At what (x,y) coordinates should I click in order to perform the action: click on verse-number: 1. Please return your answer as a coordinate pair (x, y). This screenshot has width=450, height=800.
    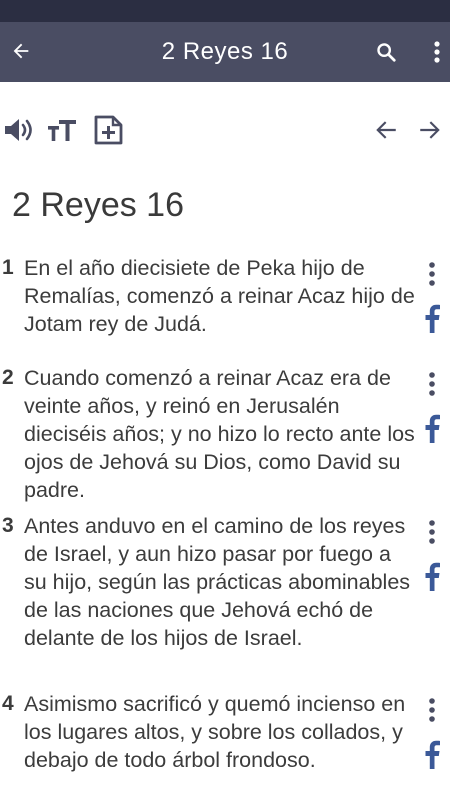
    Looking at the image, I should click on (8, 267).